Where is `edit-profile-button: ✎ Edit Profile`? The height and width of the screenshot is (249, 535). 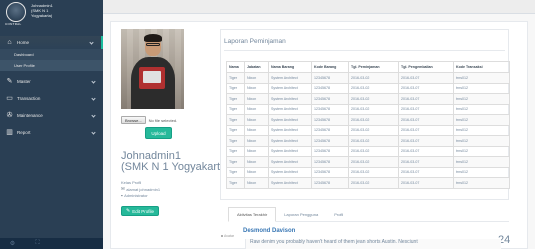
edit-profile-button: ✎ Edit Profile is located at coordinates (140, 211).